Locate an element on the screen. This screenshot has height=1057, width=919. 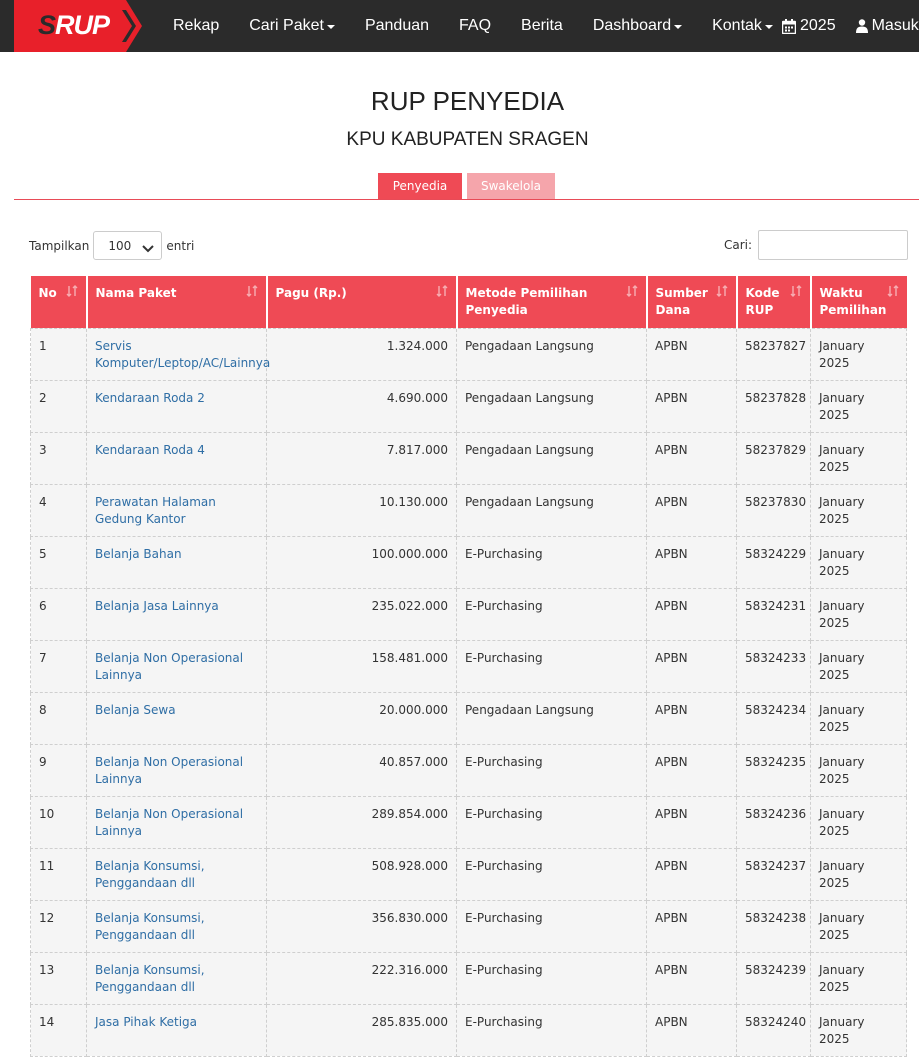
col-header-kode-rup: Kode RUP is located at coordinates (773, 302).